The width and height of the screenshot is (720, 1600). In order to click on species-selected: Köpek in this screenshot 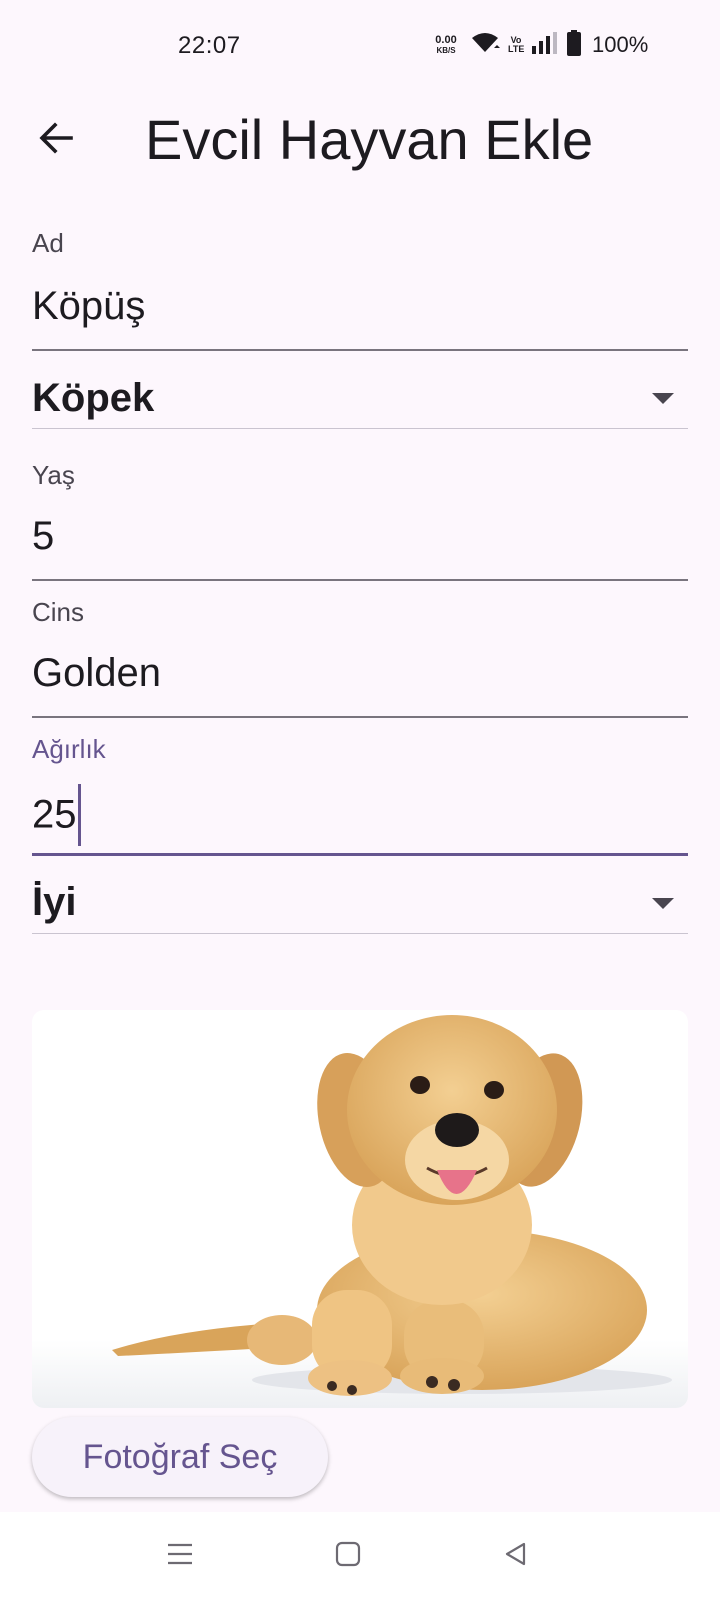, I will do `click(93, 398)`.